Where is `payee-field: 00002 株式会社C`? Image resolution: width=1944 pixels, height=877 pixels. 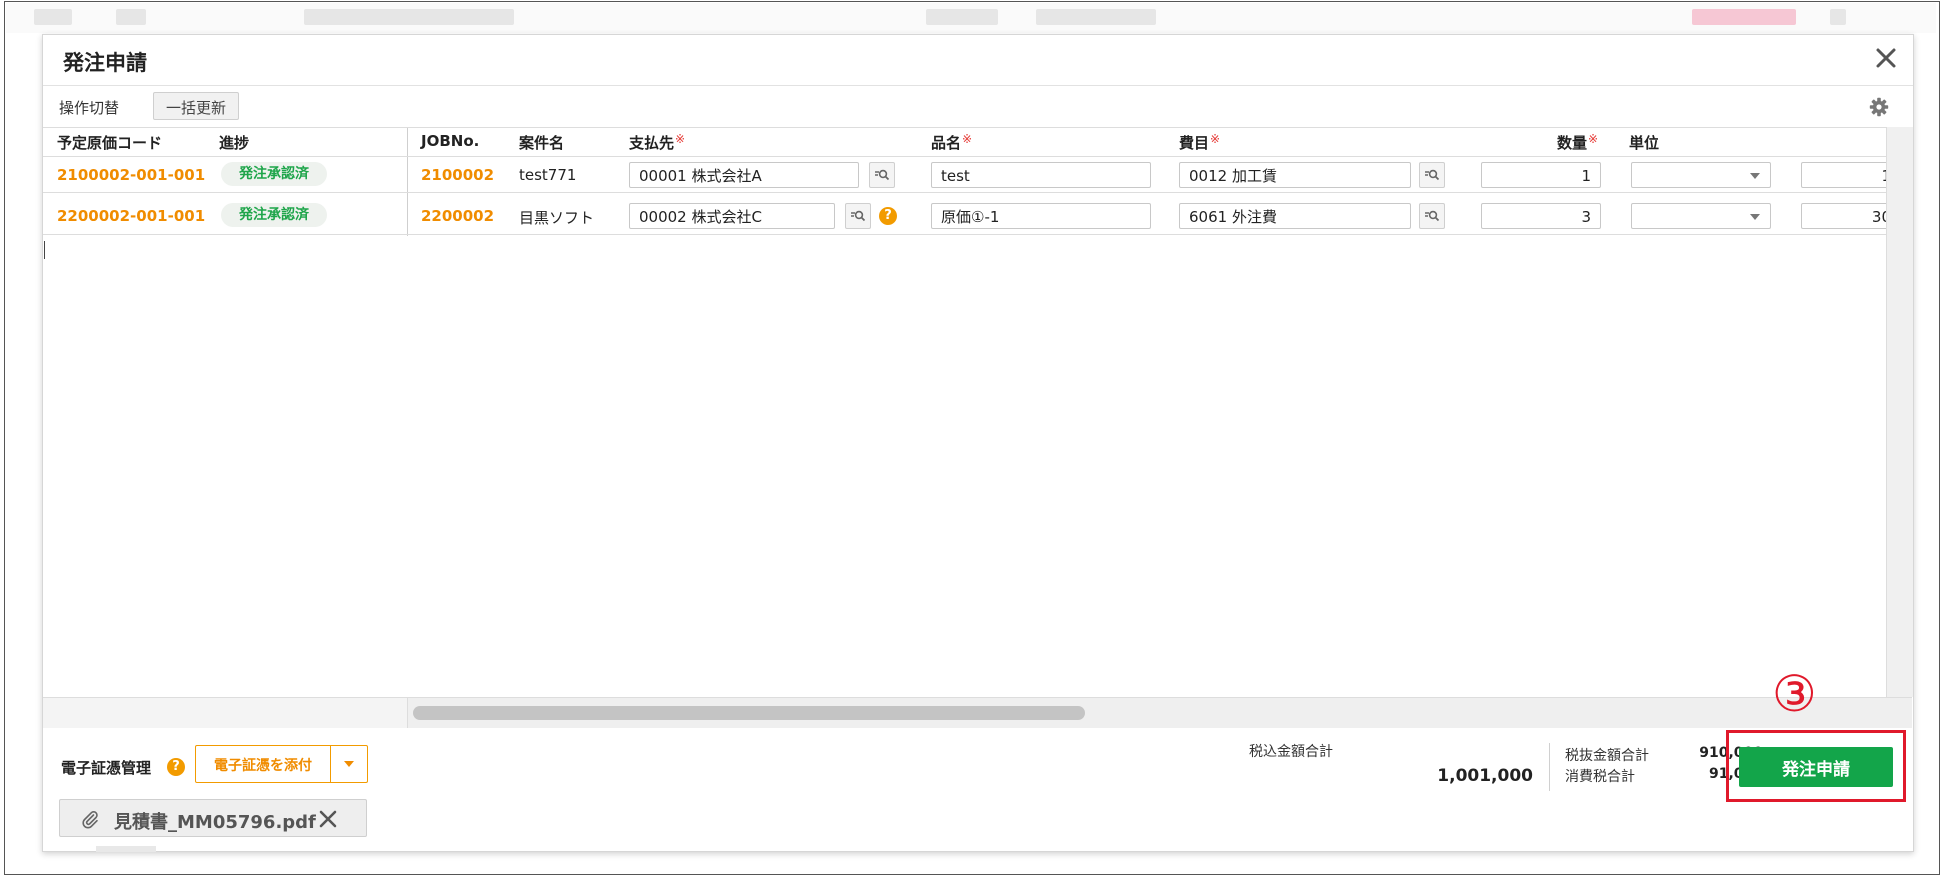 payee-field: 00002 株式会社C is located at coordinates (732, 216).